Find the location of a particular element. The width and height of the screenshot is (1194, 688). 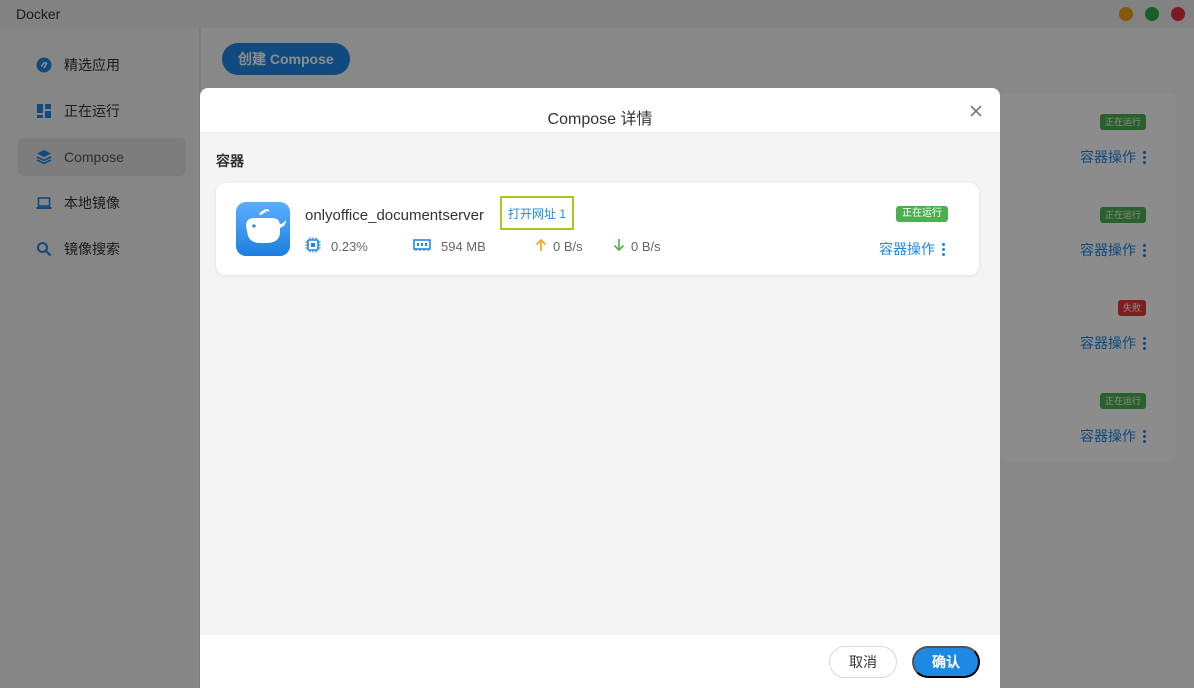

confirm-button: 确认 is located at coordinates (946, 662).